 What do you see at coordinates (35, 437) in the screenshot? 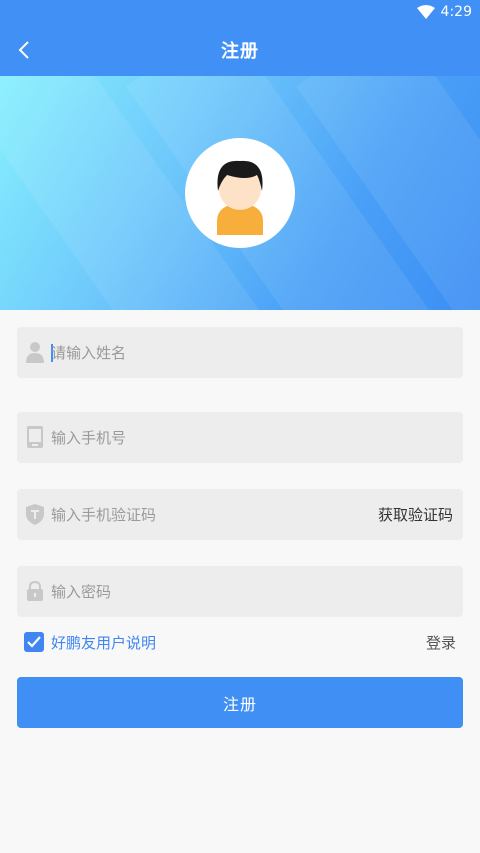
I see `phone-icon` at bounding box center [35, 437].